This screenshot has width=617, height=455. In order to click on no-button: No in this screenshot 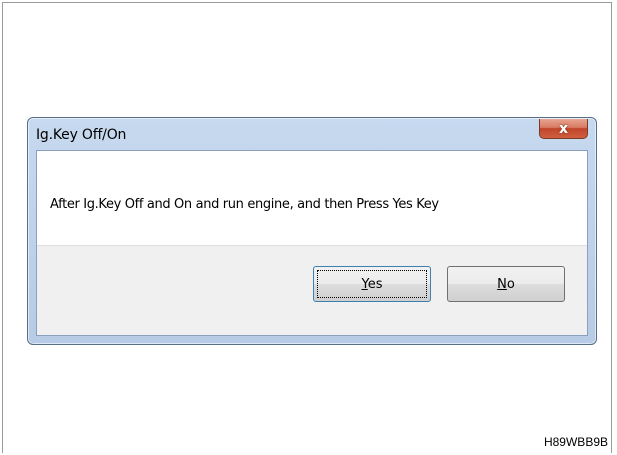, I will do `click(506, 284)`.